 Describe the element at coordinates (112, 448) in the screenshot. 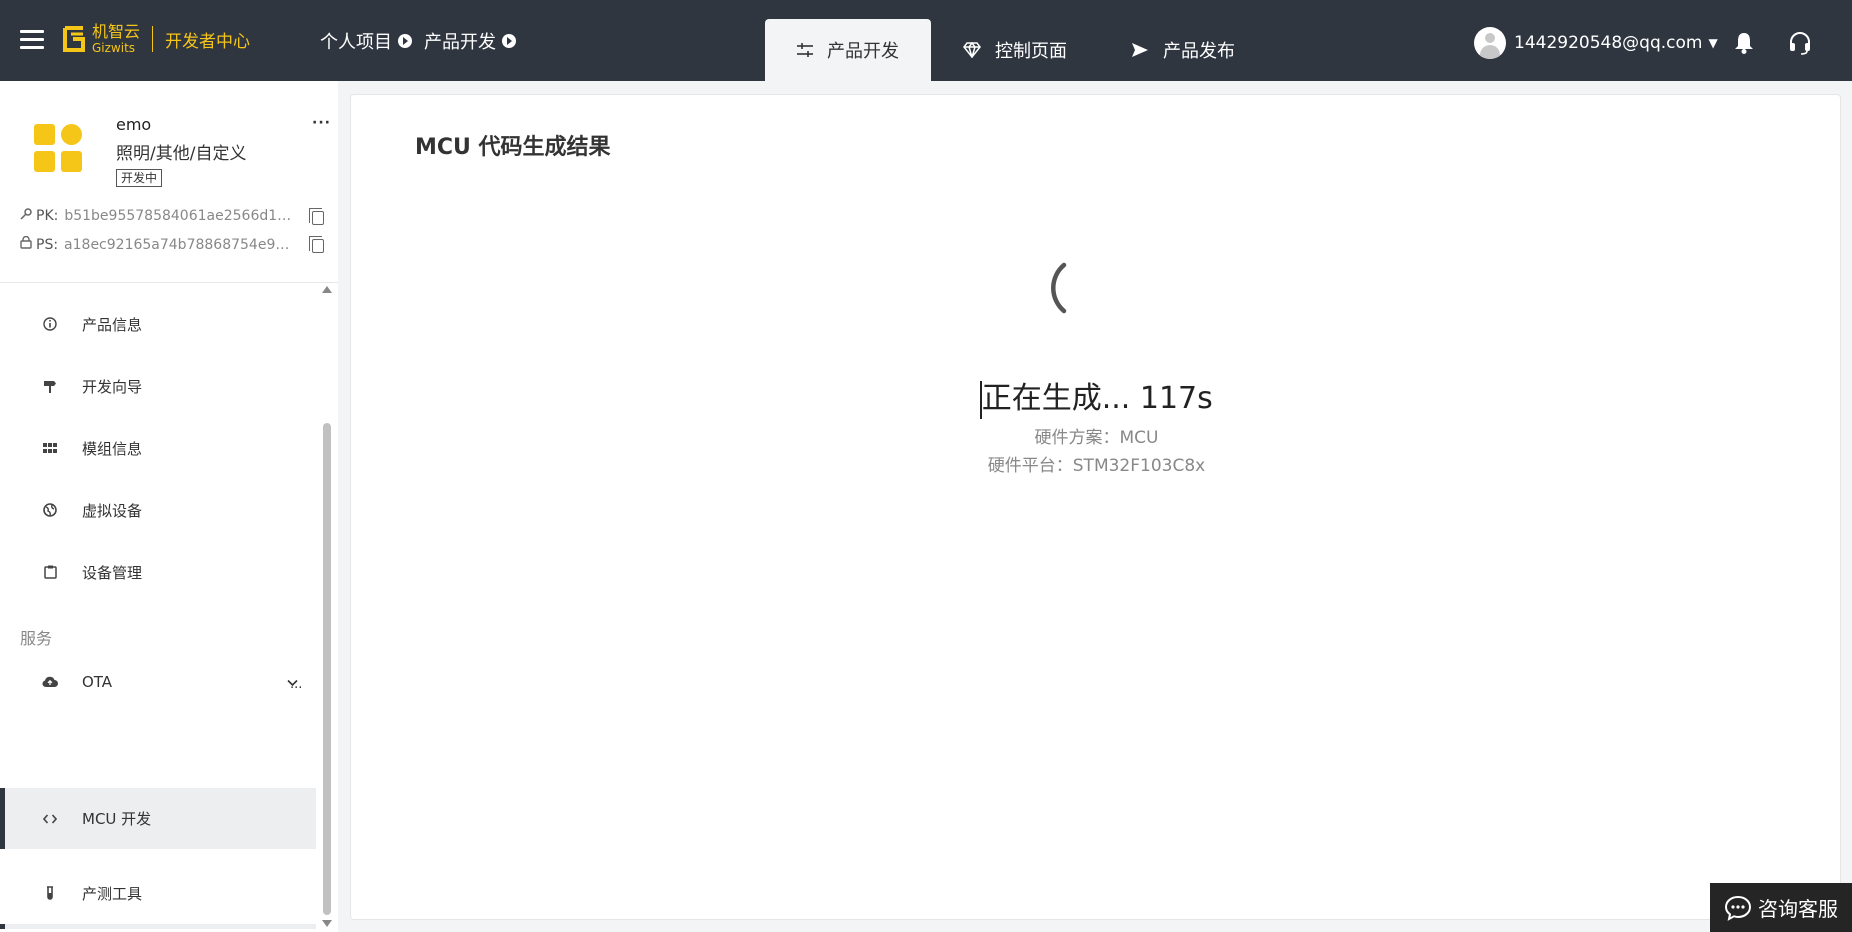

I see `sidebar-item-label: 模组信息` at that location.